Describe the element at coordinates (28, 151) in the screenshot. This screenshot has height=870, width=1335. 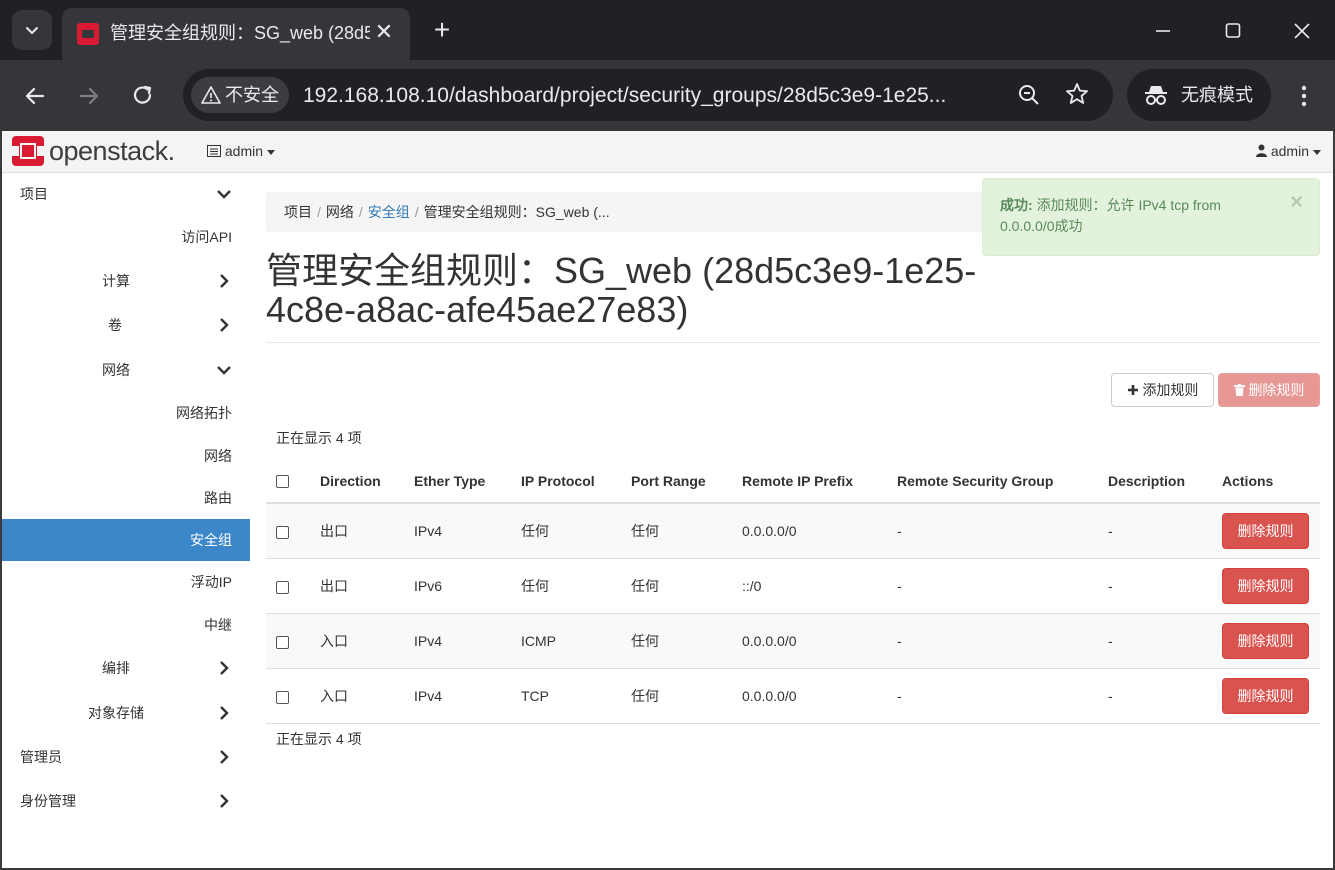
I see `openstack-logo-icon` at that location.